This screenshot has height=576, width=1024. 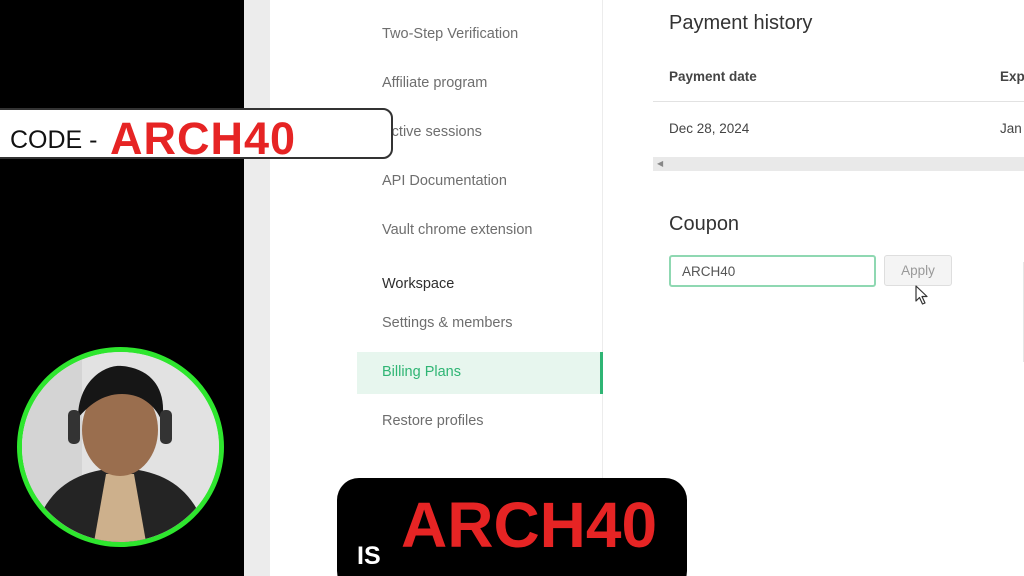 What do you see at coordinates (444, 181) in the screenshot?
I see `sidebar-item-api-documentation: API Documentation` at bounding box center [444, 181].